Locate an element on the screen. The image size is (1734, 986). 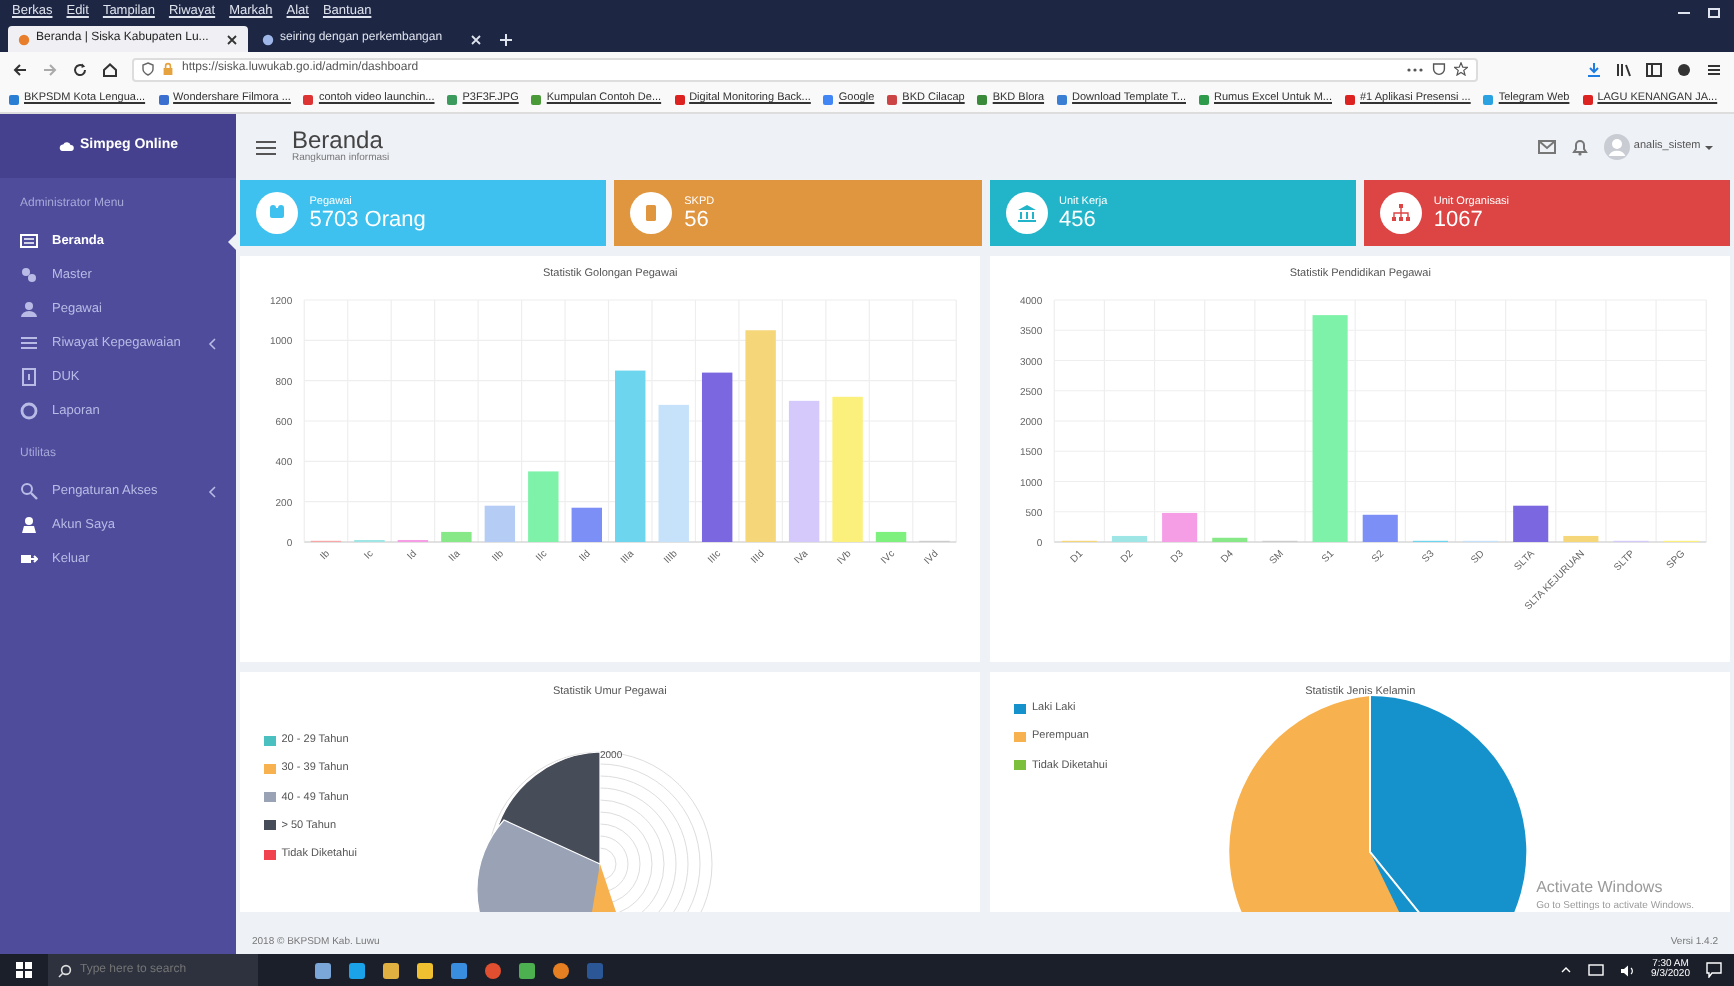
reload-icon is located at coordinates (80, 69).